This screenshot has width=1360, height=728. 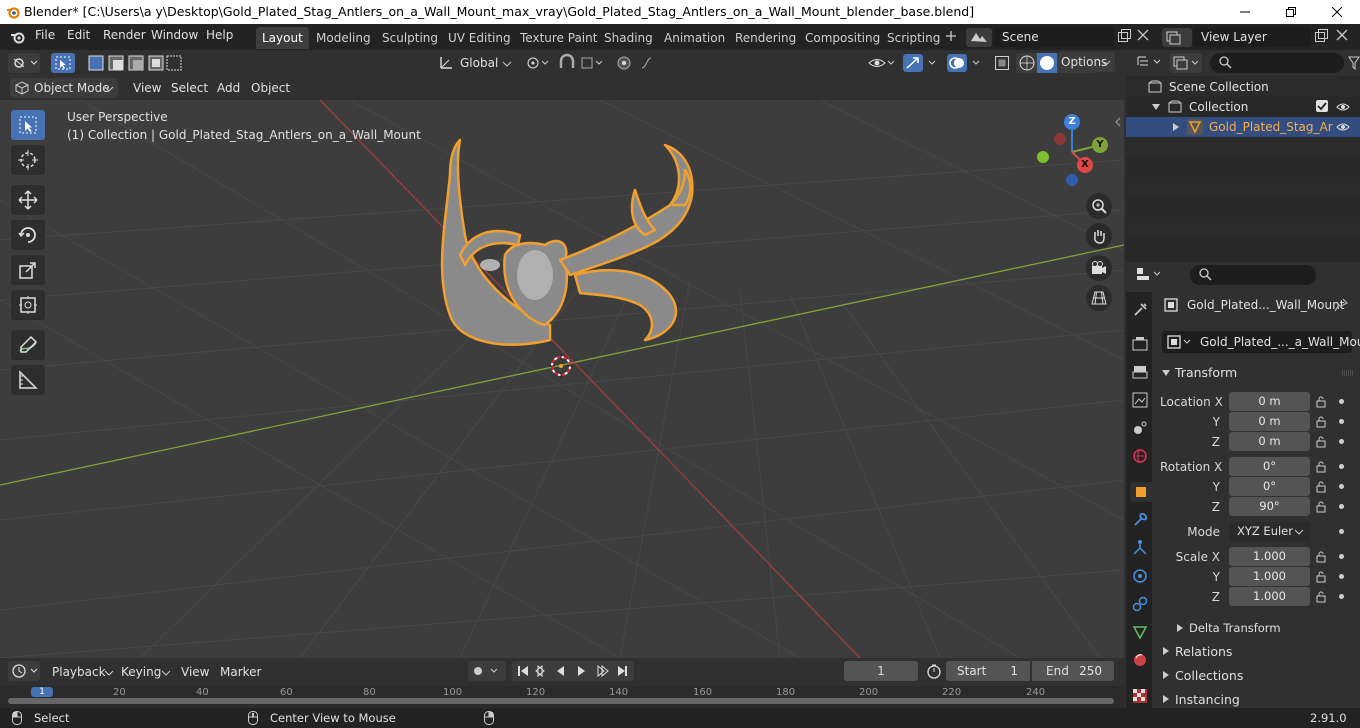 What do you see at coordinates (1269, 576) in the screenshot?
I see `scale-y-field: 1.000` at bounding box center [1269, 576].